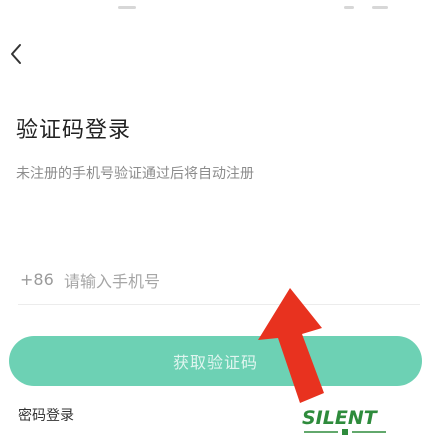 This screenshot has width=442, height=443. I want to click on password-login-link: 密码登录, so click(46, 415).